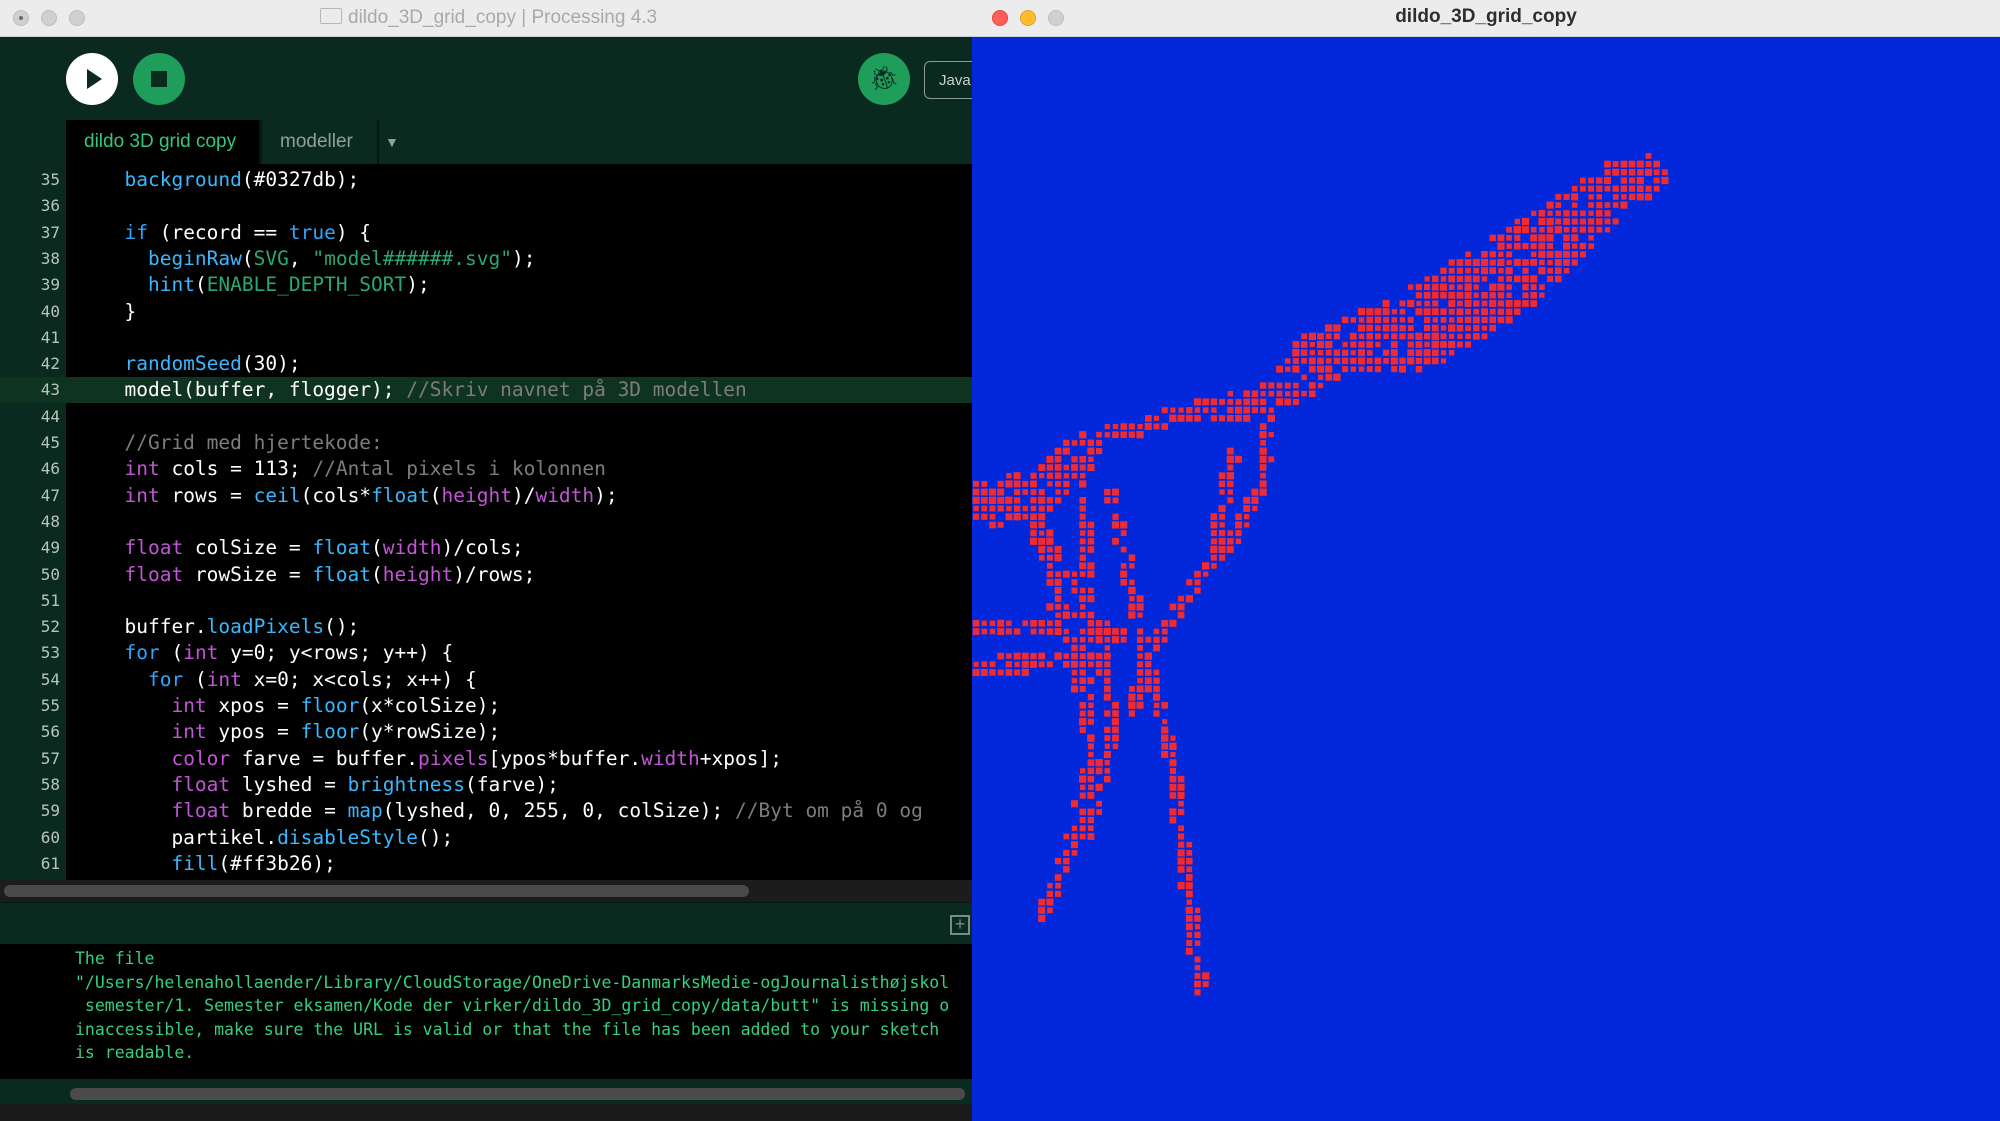 The width and height of the screenshot is (2000, 1121). Describe the element at coordinates (376, 891) in the screenshot. I see `editor-scrollbar-thumb` at that location.